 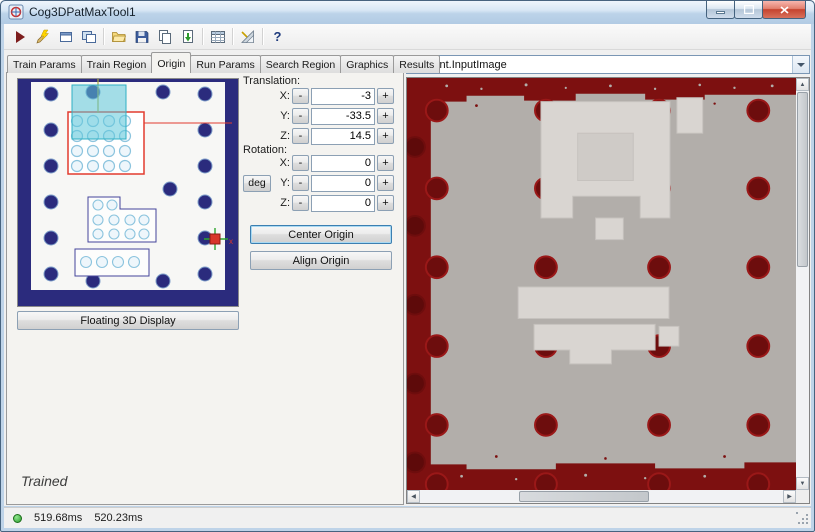 I want to click on minimize-icon, so click(x=720, y=12).